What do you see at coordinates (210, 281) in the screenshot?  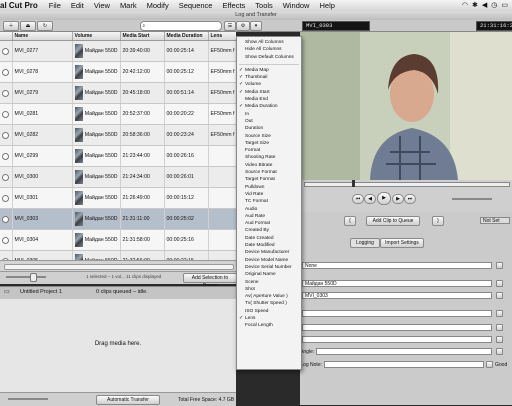 I see `add-selection-button: Add Selection to Queue` at bounding box center [210, 281].